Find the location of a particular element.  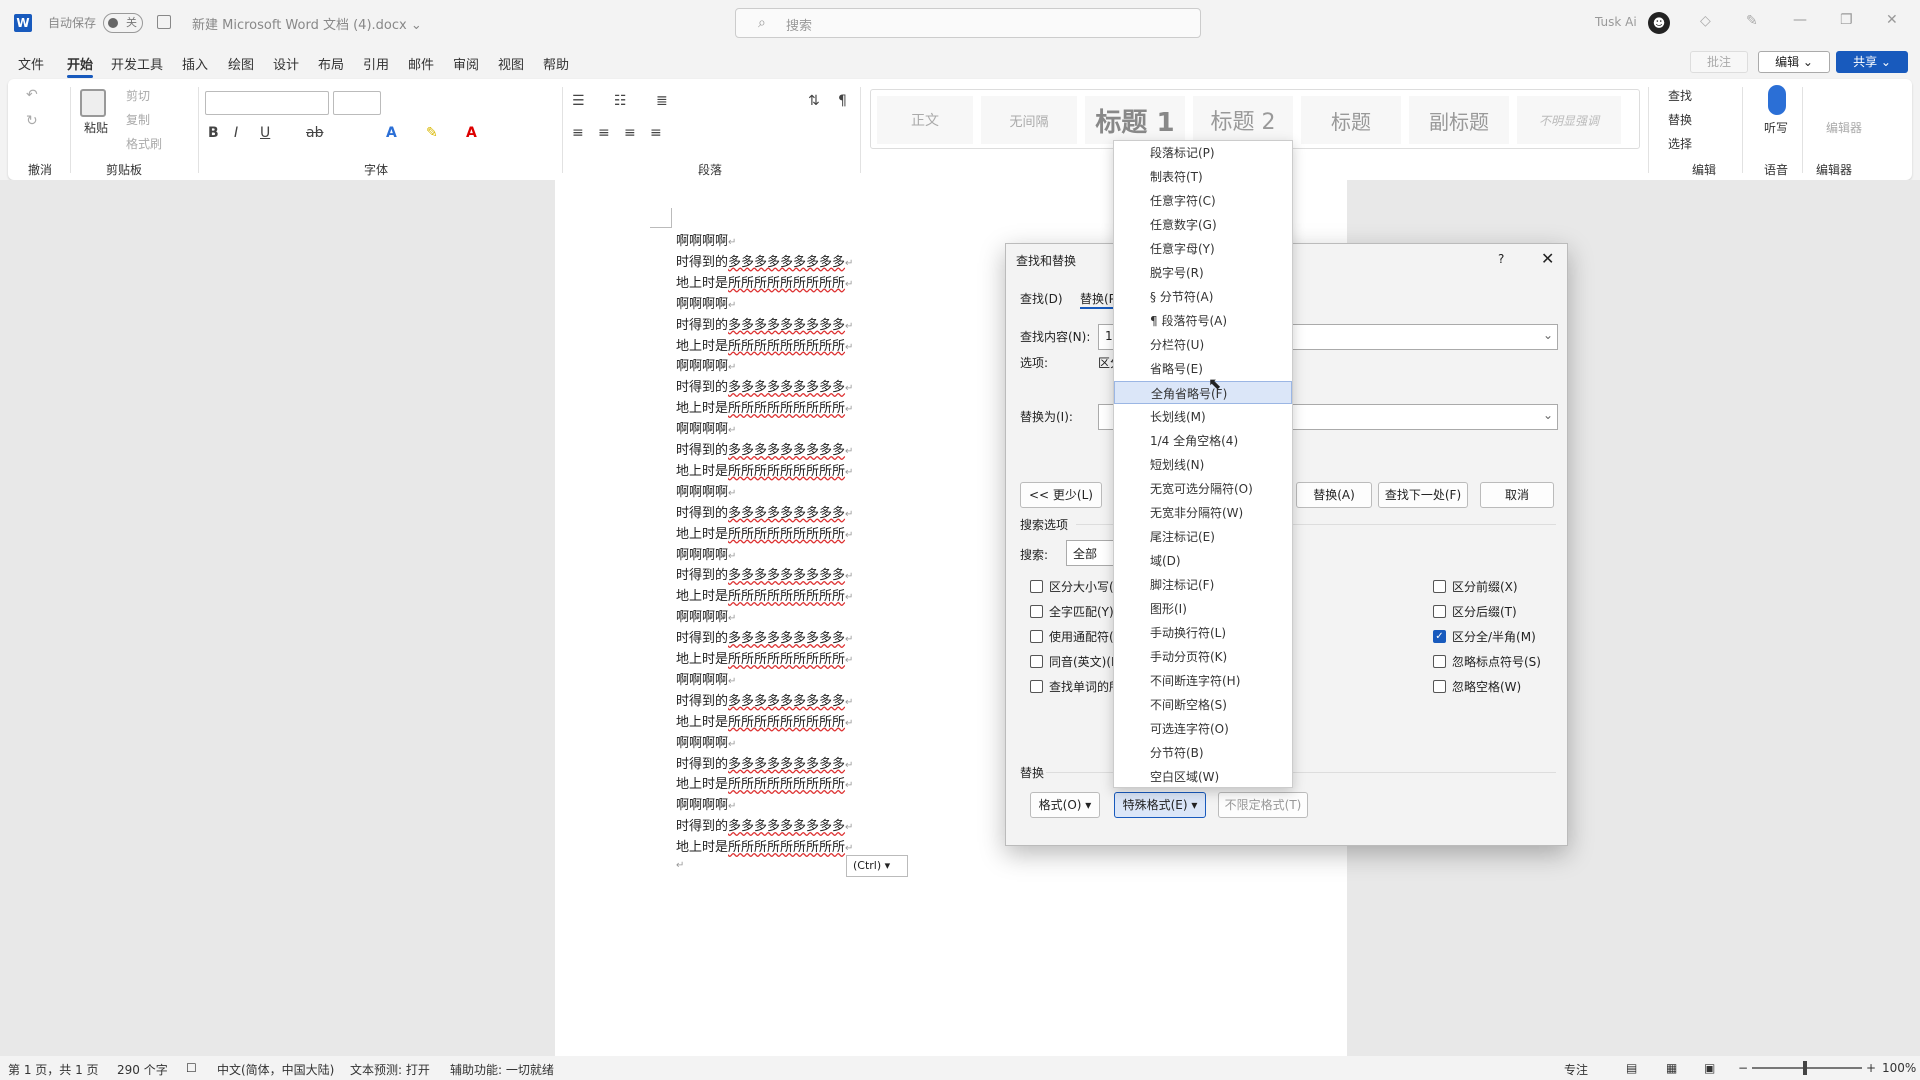

word-count: 290 个字 is located at coordinates (142, 1069).